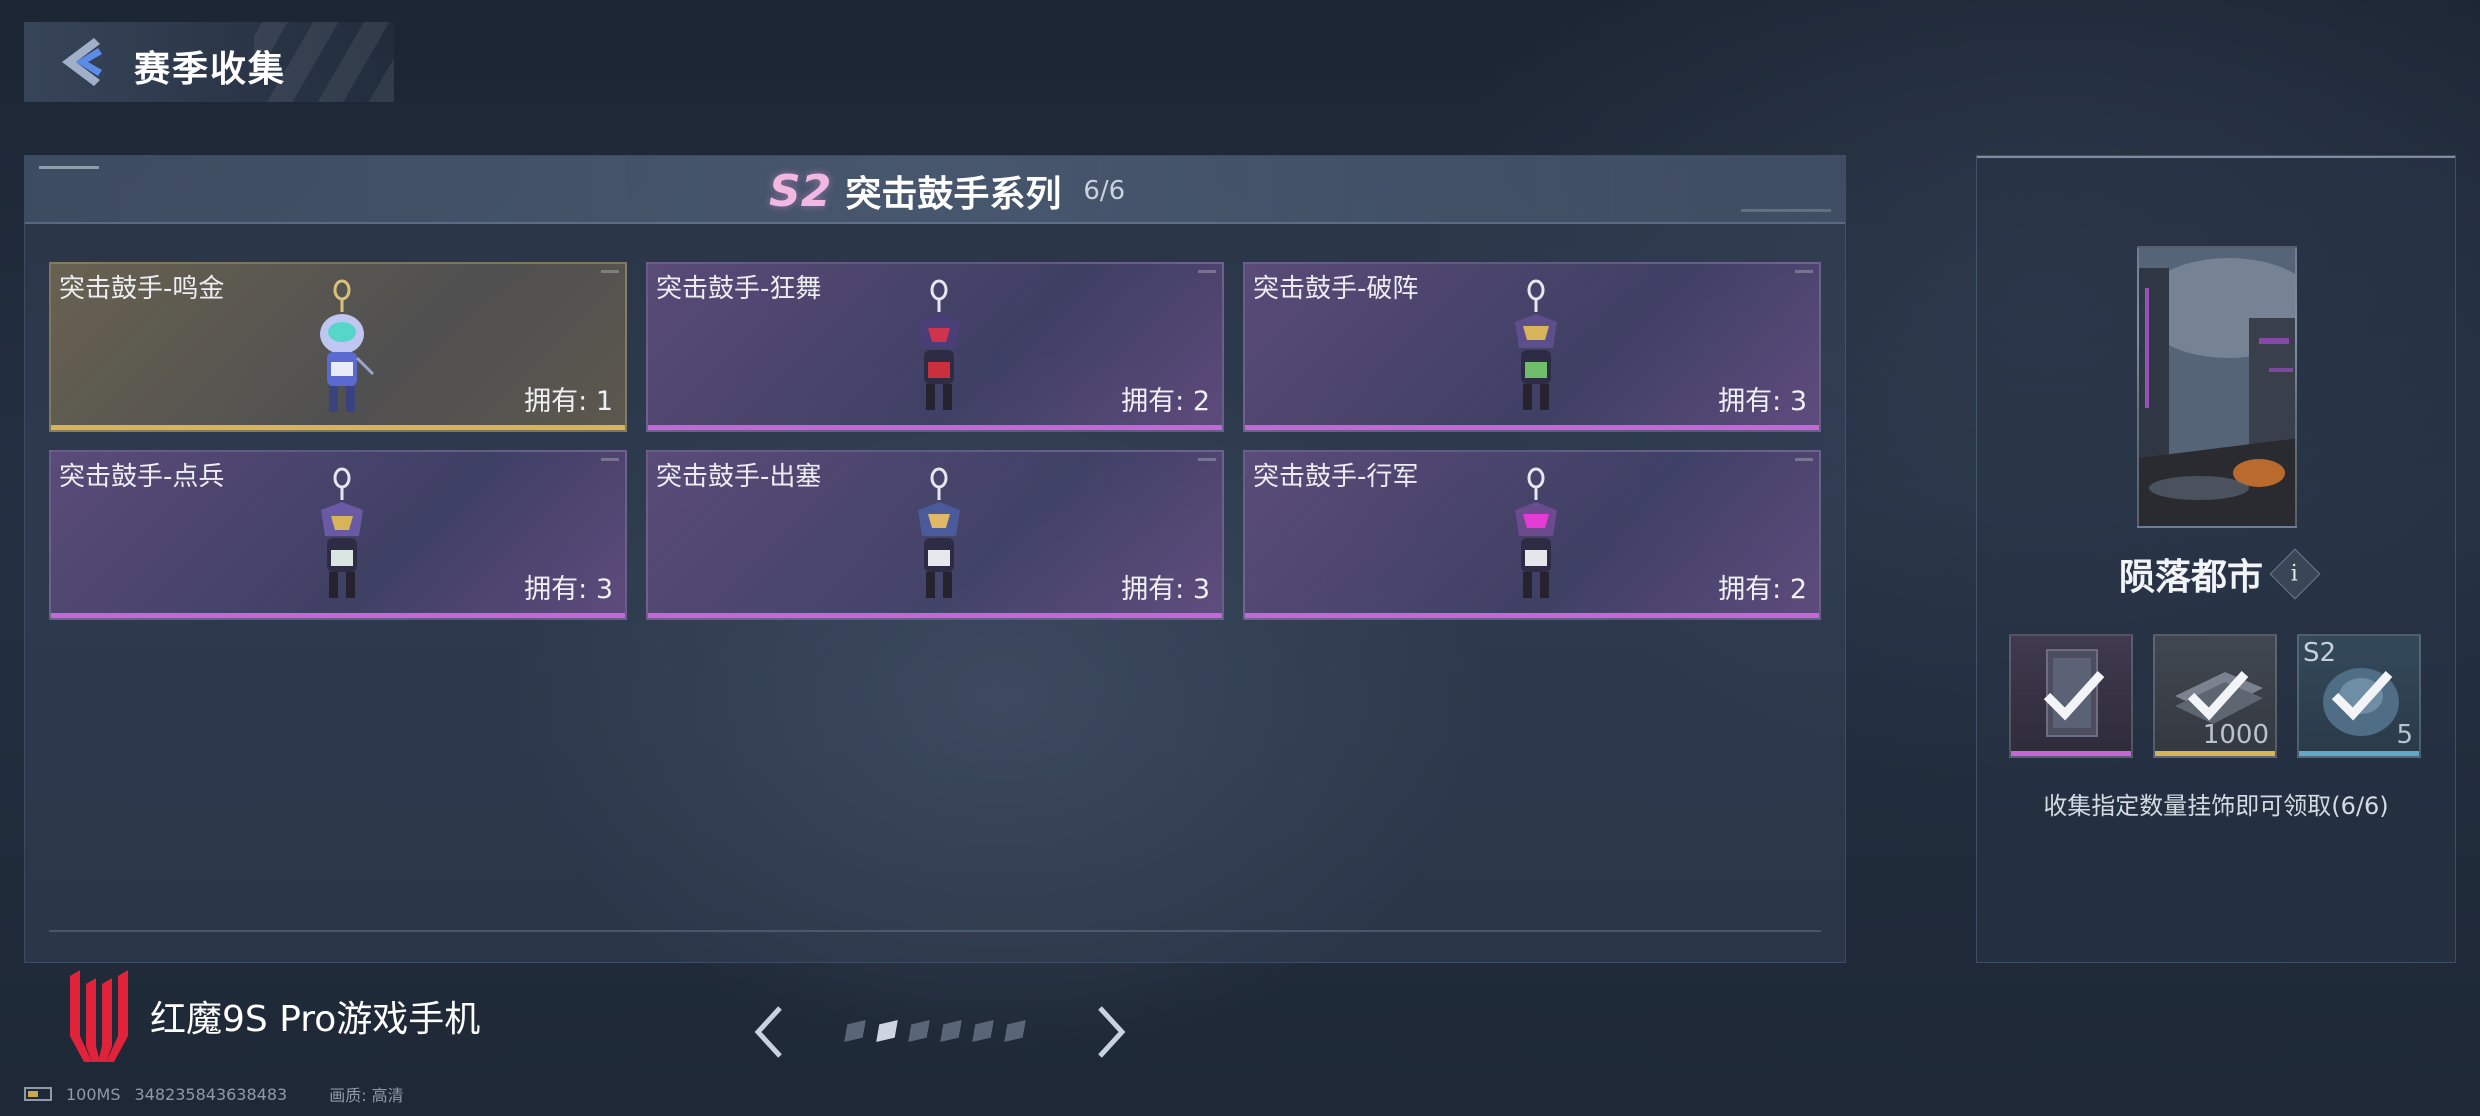  Describe the element at coordinates (2216, 157) in the screenshot. I see `reward-panel-topline` at that location.